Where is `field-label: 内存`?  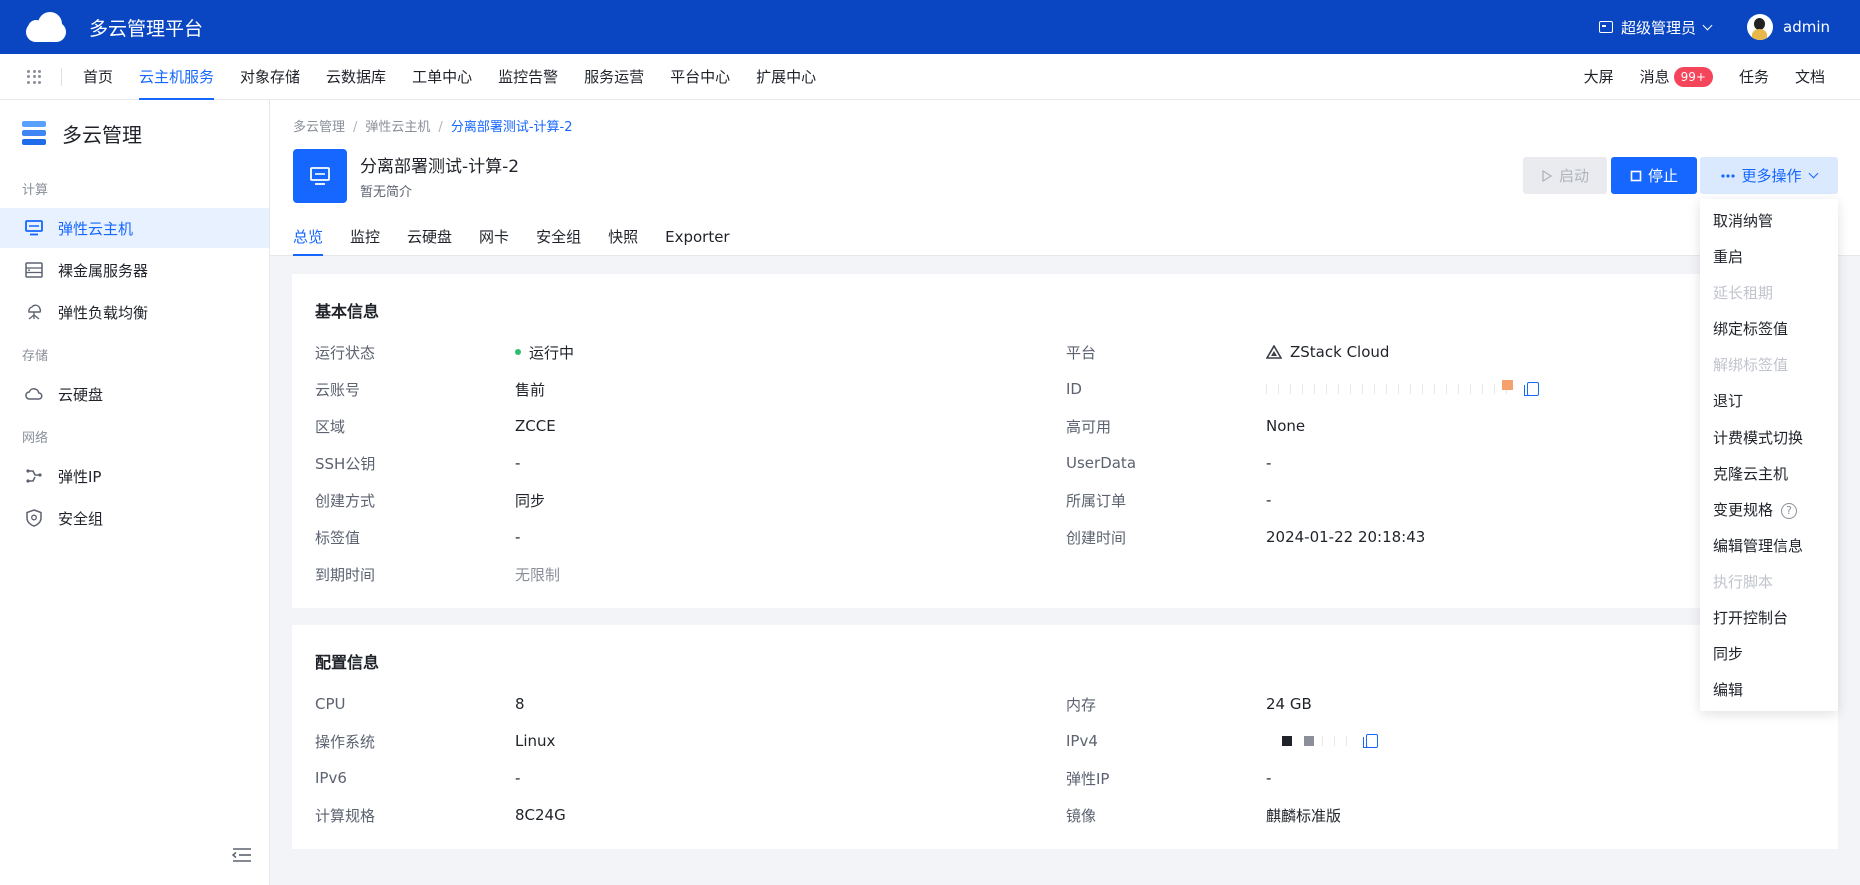 field-label: 内存 is located at coordinates (1081, 704).